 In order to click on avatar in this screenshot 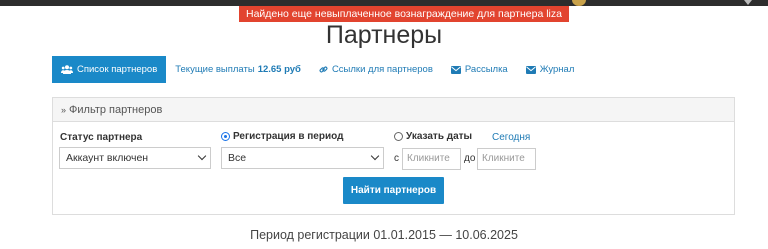, I will do `click(579, 3)`.